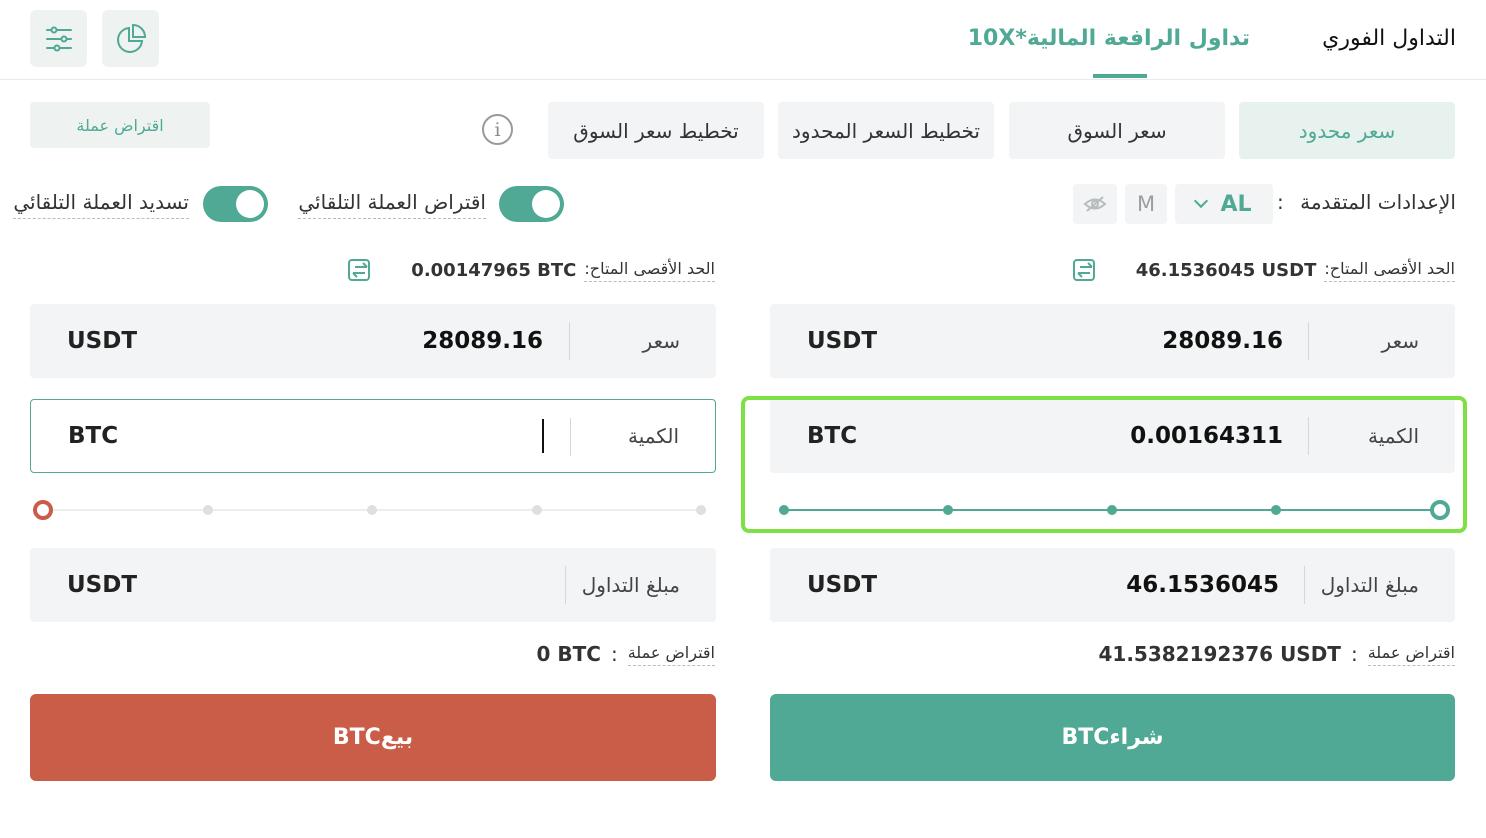 This screenshot has height=838, width=1486. I want to click on eye-off-icon, so click(1095, 204).